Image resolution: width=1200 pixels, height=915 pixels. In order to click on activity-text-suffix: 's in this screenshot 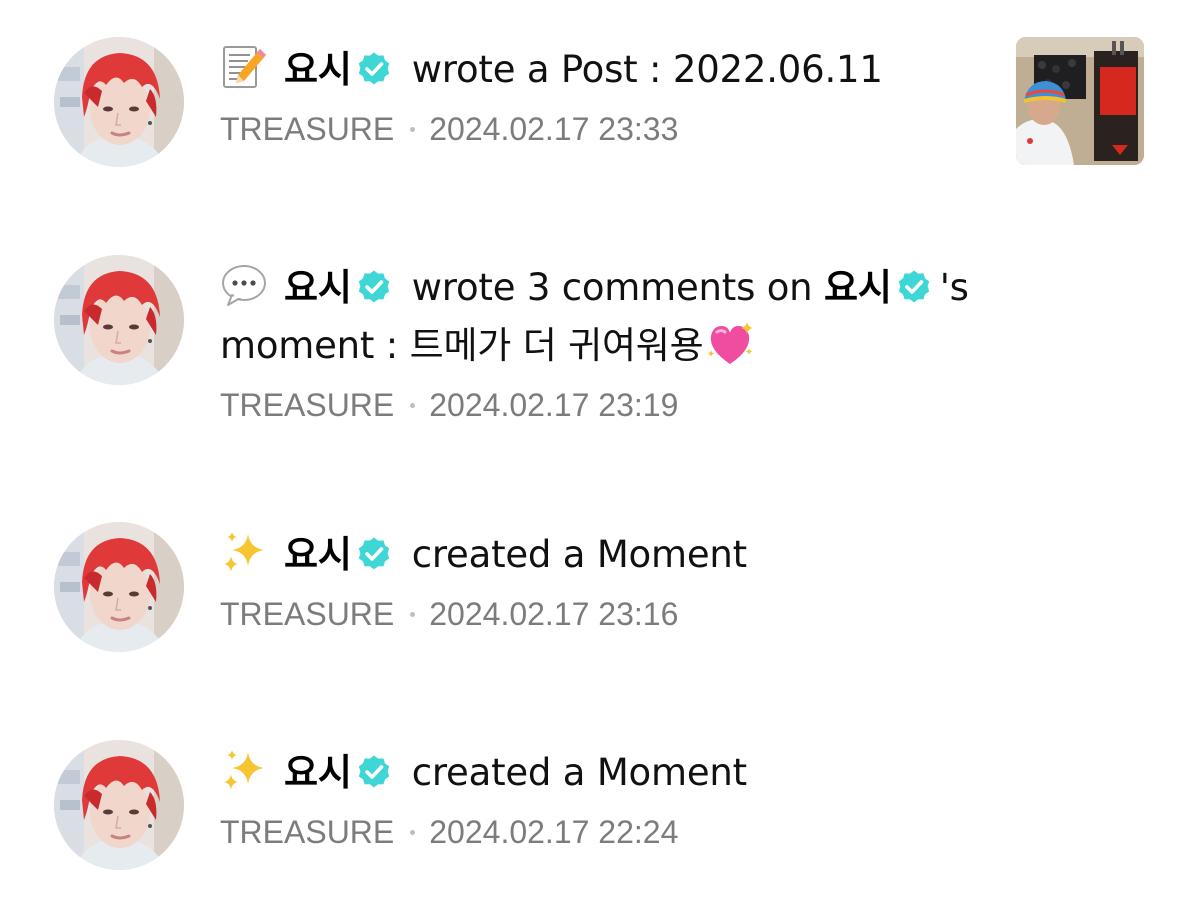, I will do `click(954, 287)`.